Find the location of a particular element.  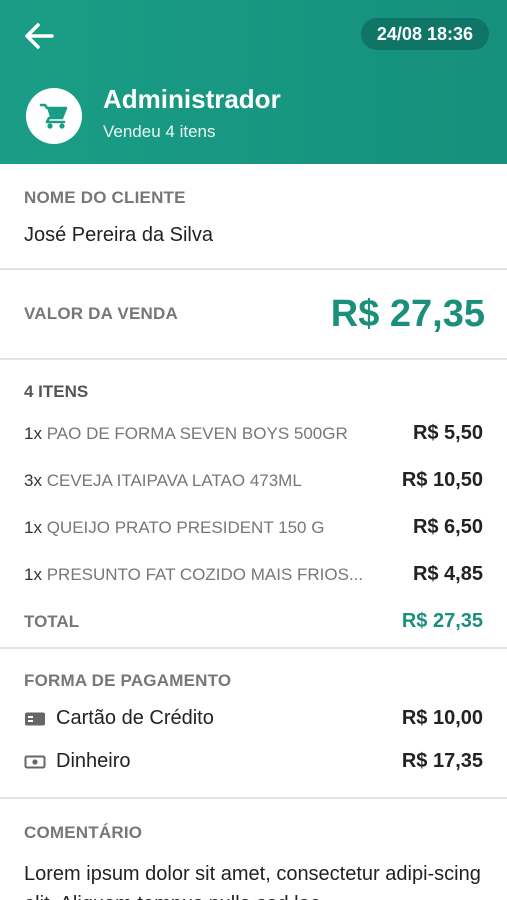

payment-value: R$ 10,00 is located at coordinates (442, 718).